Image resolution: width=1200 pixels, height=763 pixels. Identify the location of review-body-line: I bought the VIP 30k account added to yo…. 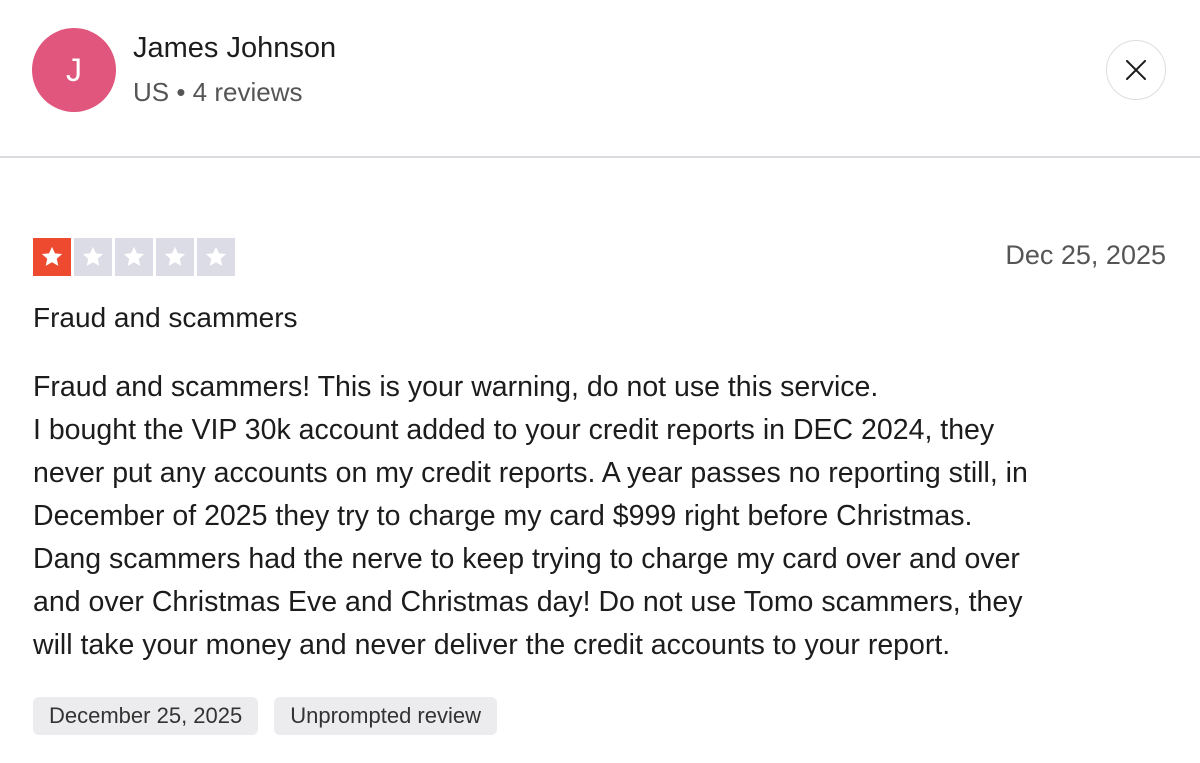
(514, 430).